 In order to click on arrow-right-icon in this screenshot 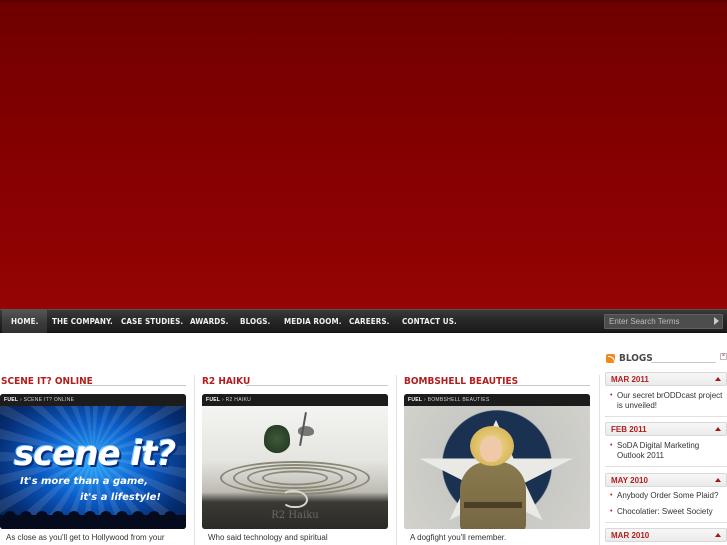, I will do `click(716, 321)`.